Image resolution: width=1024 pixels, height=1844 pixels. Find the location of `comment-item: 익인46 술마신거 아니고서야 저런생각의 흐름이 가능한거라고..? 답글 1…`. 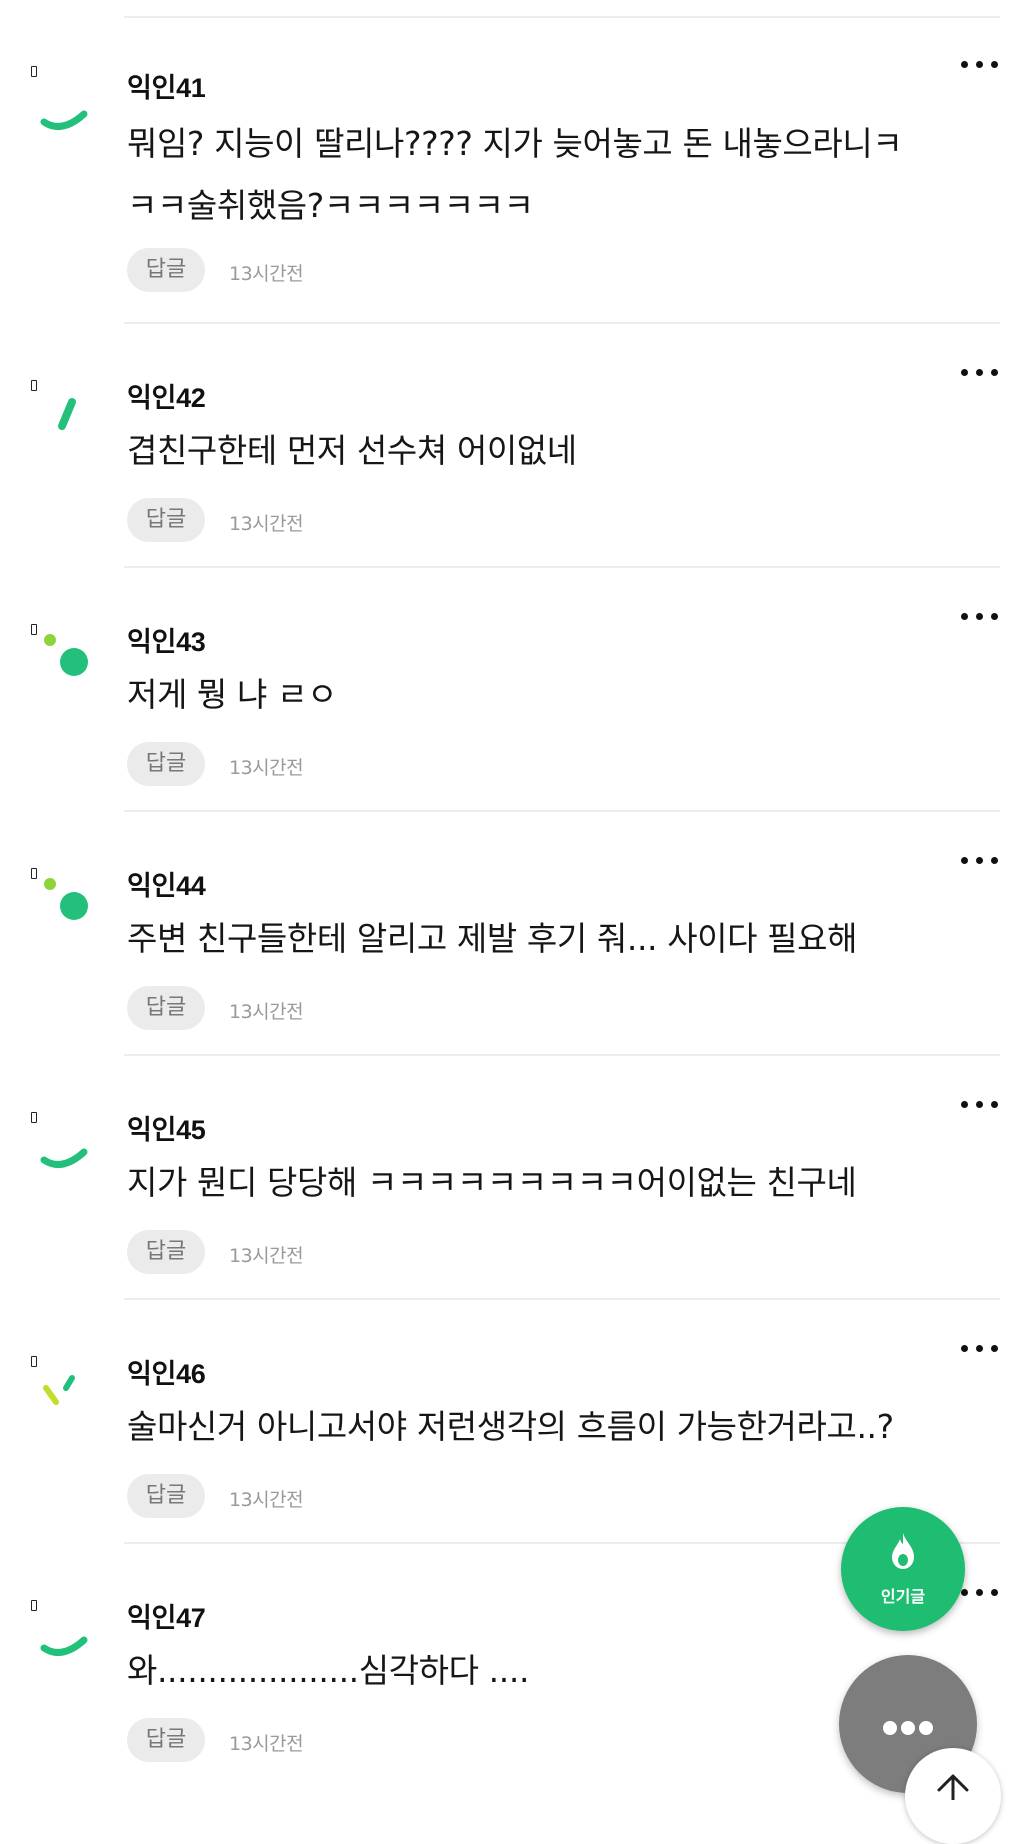

comment-item: 익인46 술마신거 아니고서야 저런생각의 흐름이 가능한거라고..? 답글 1… is located at coordinates (512, 1422).